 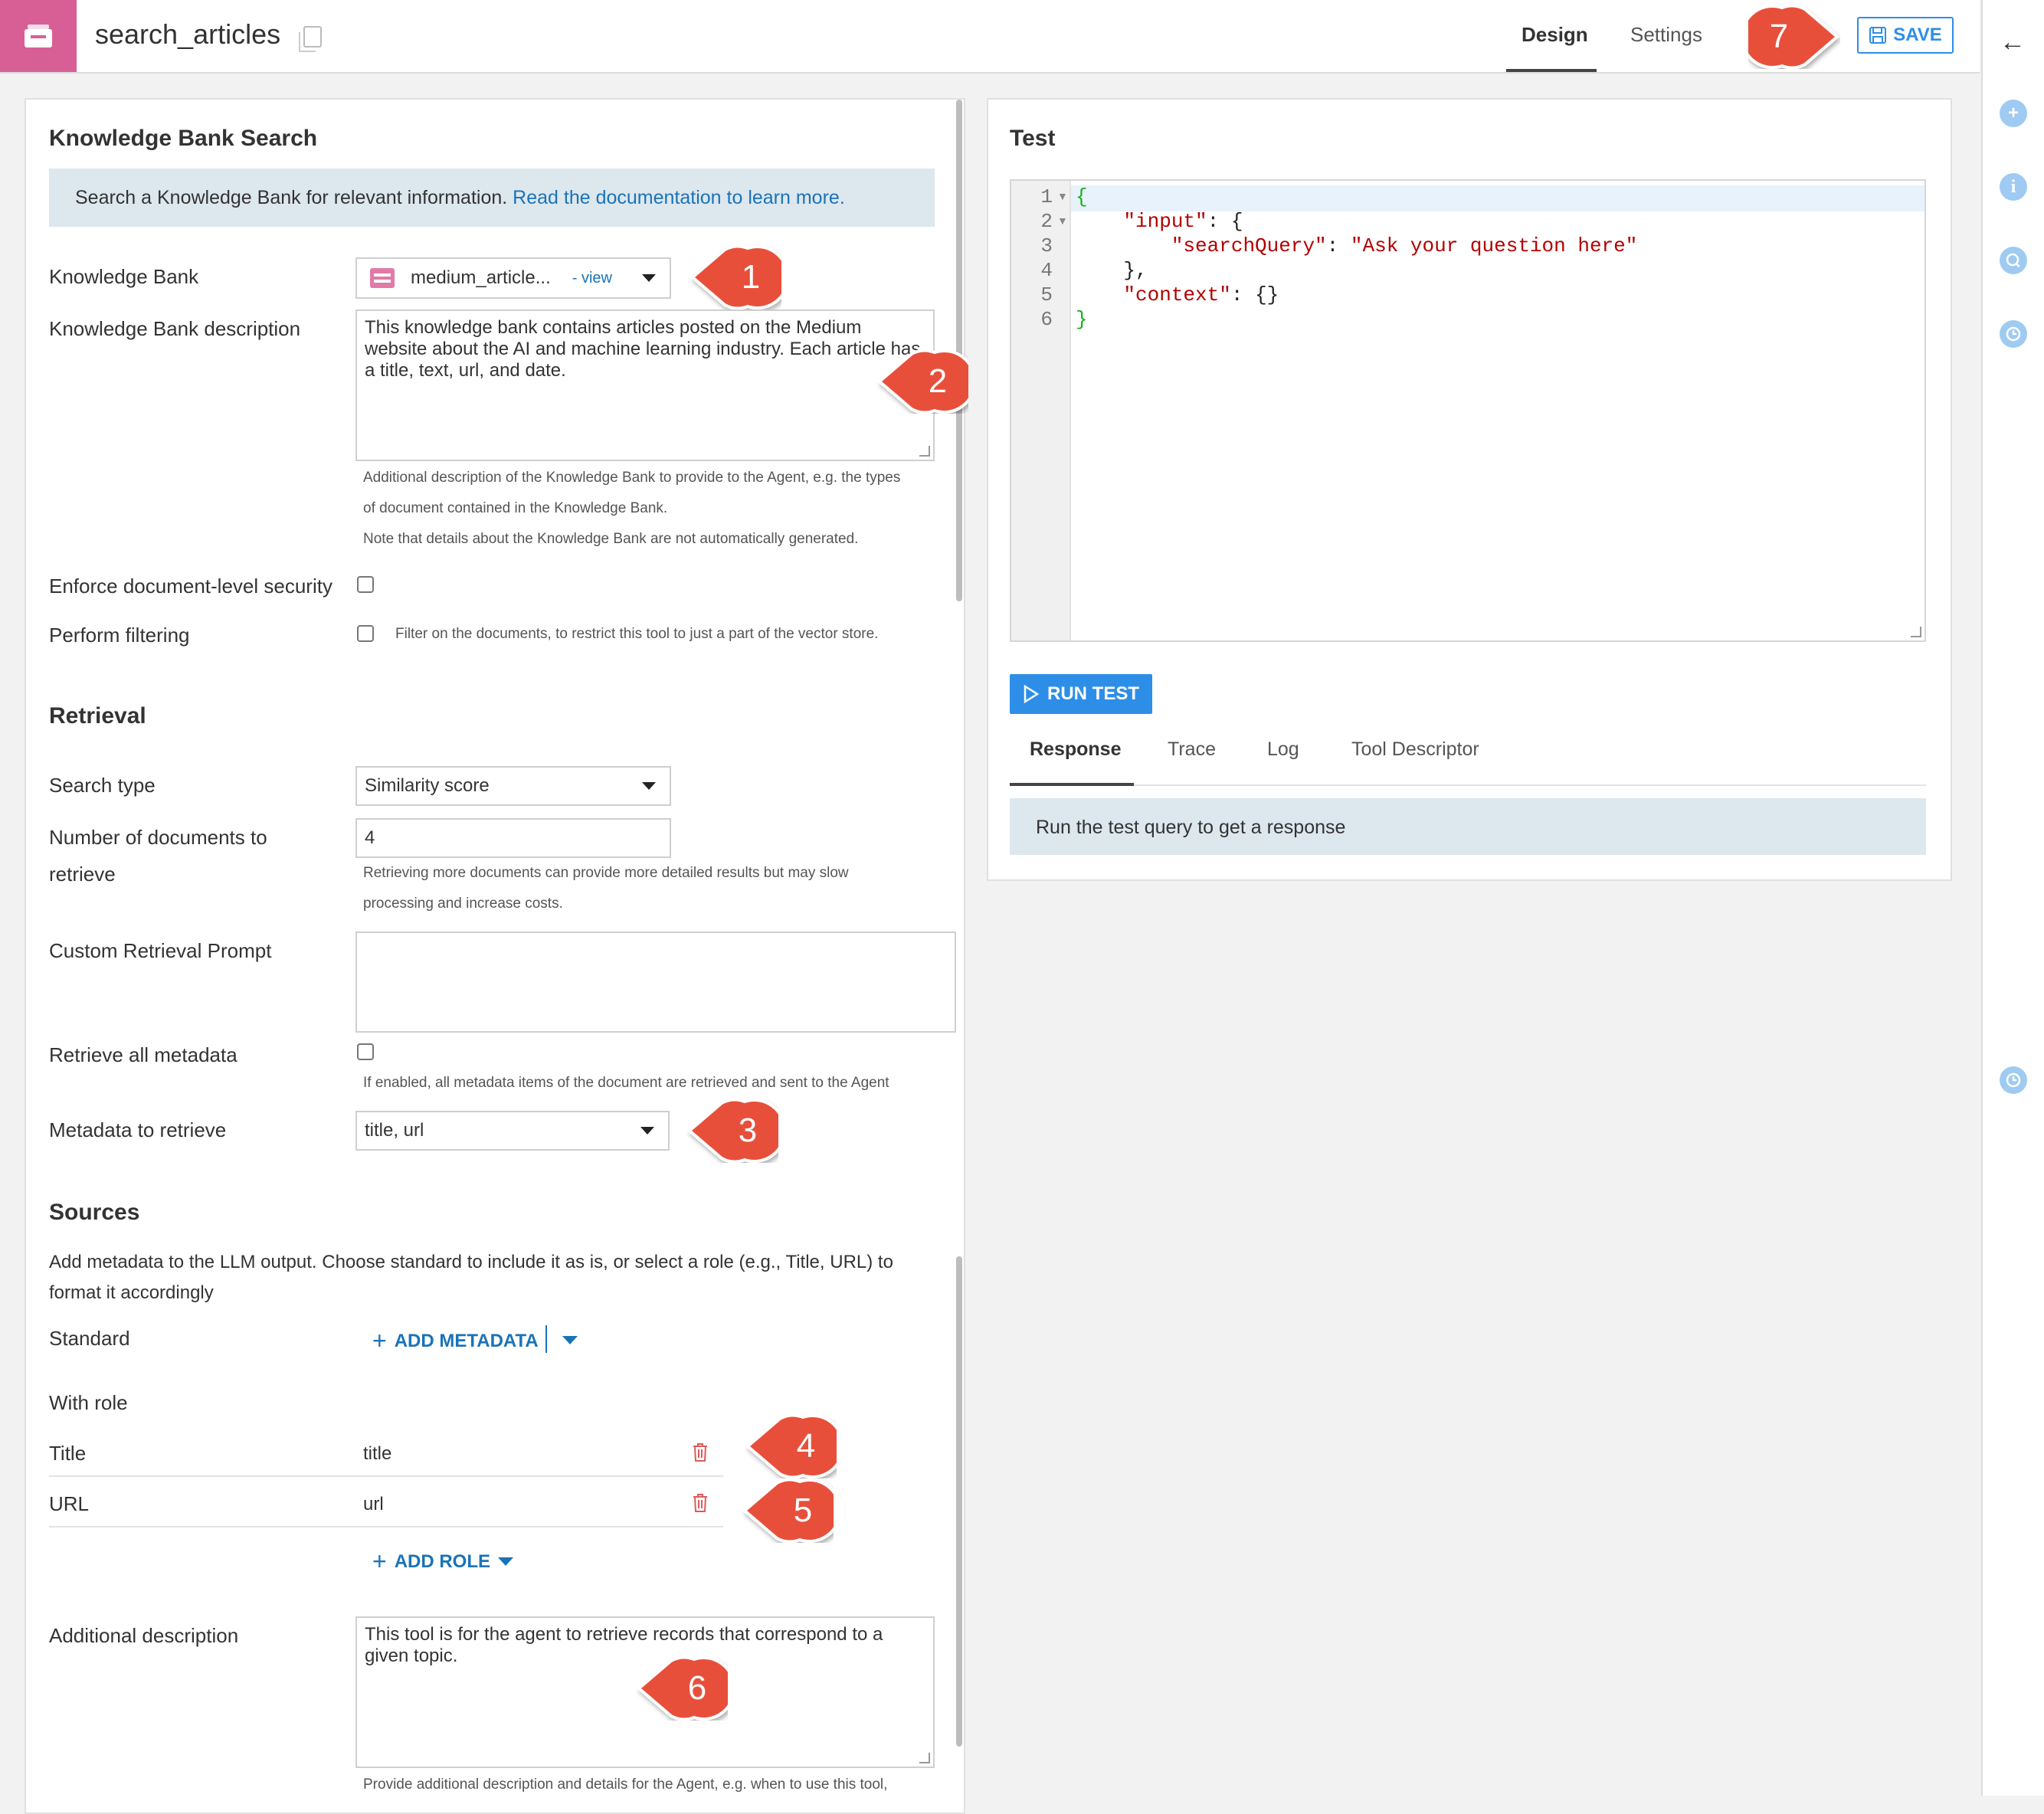 What do you see at coordinates (2013, 113) in the screenshot?
I see `add-icon: +` at bounding box center [2013, 113].